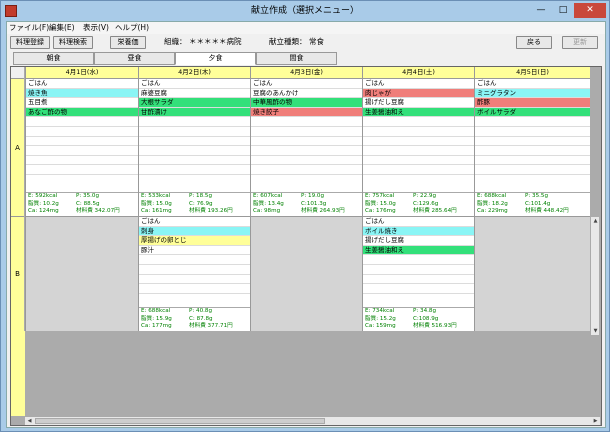 This screenshot has height=432, width=610. I want to click on menu-view: 表示(V), so click(96, 28).